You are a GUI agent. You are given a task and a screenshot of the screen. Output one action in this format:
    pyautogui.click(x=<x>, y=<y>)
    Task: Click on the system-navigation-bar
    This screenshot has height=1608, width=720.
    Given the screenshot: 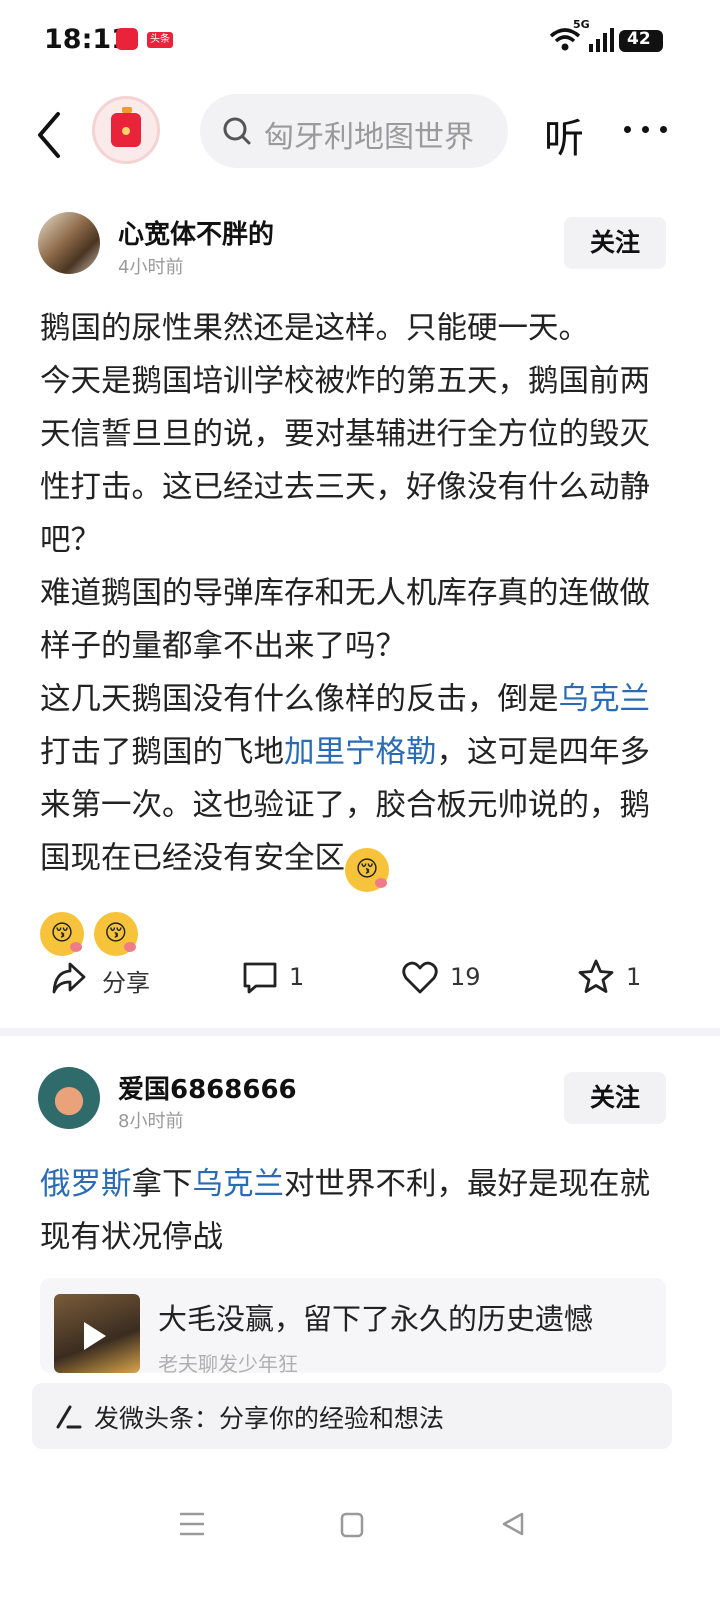 What is the action you would take?
    pyautogui.click(x=360, y=1542)
    